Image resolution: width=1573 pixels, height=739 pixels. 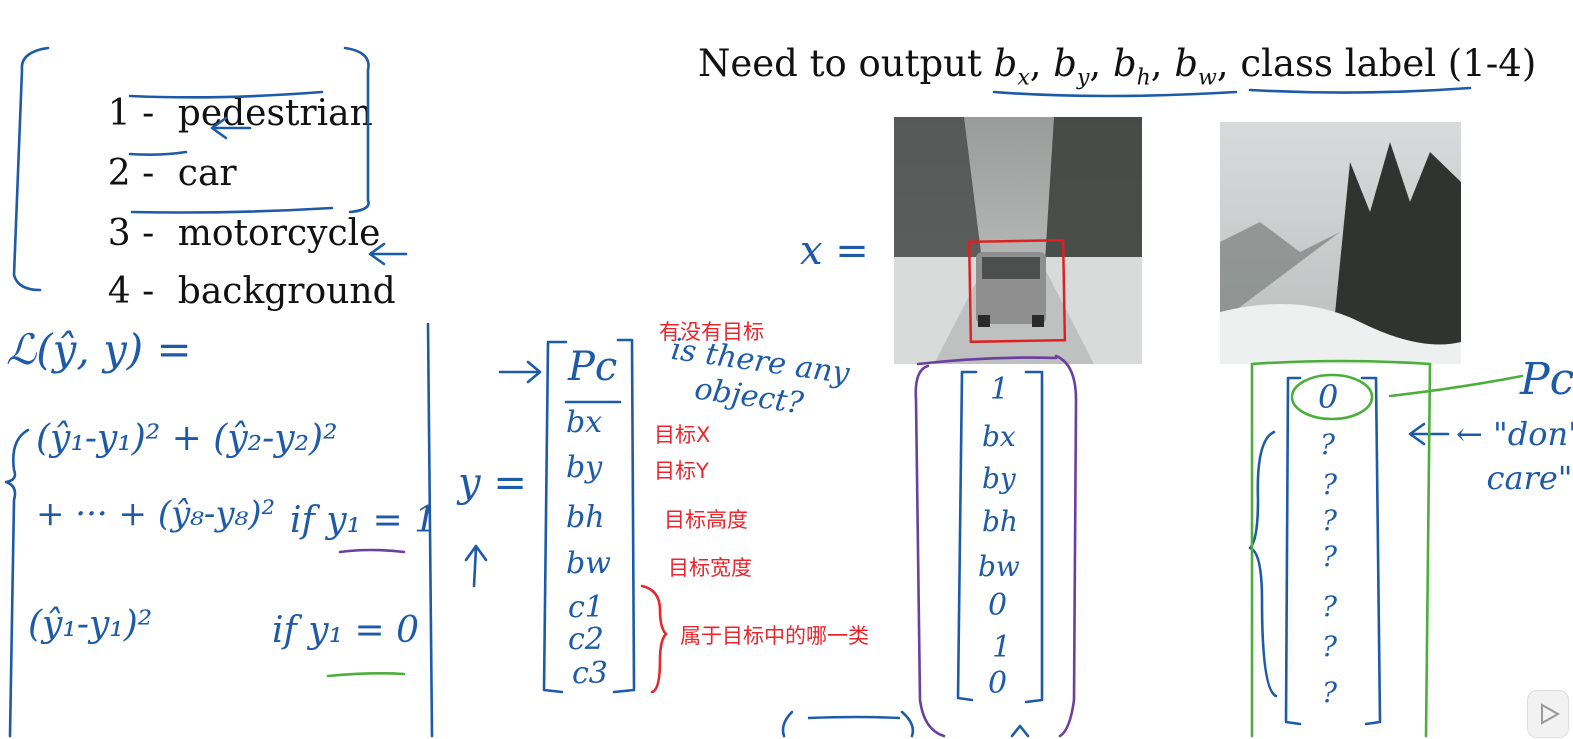 I want to click on bg-vec-bx: ?, so click(x=1328, y=444).